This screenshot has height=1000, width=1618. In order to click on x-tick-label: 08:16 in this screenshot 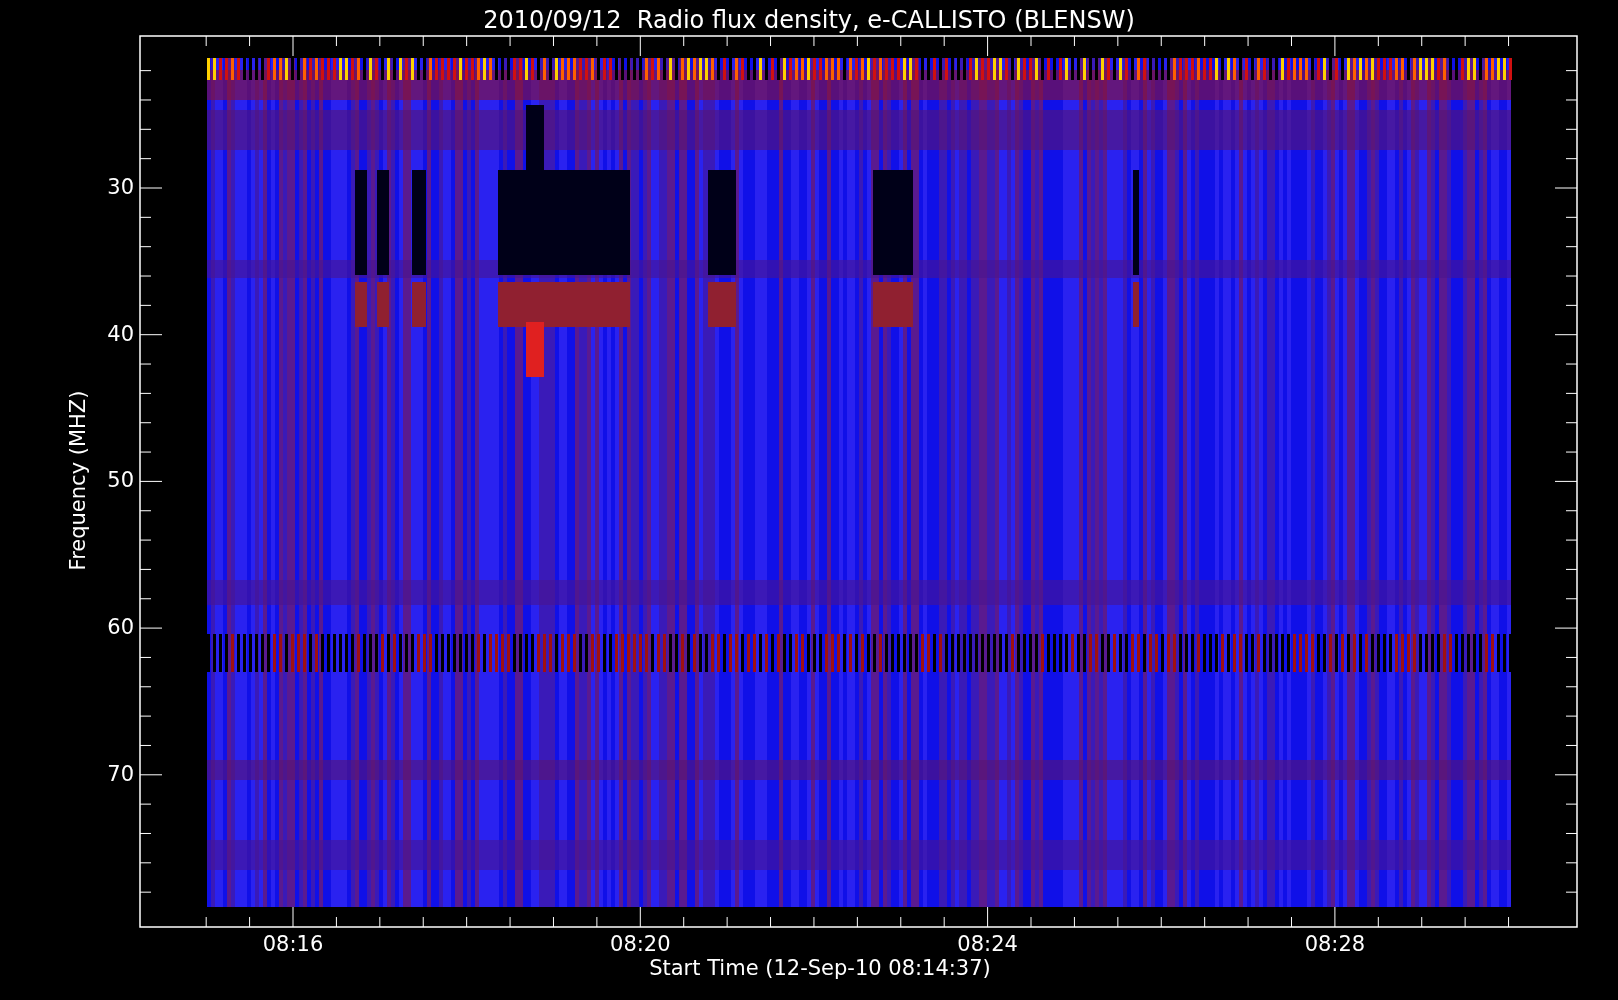, I will do `click(293, 944)`.